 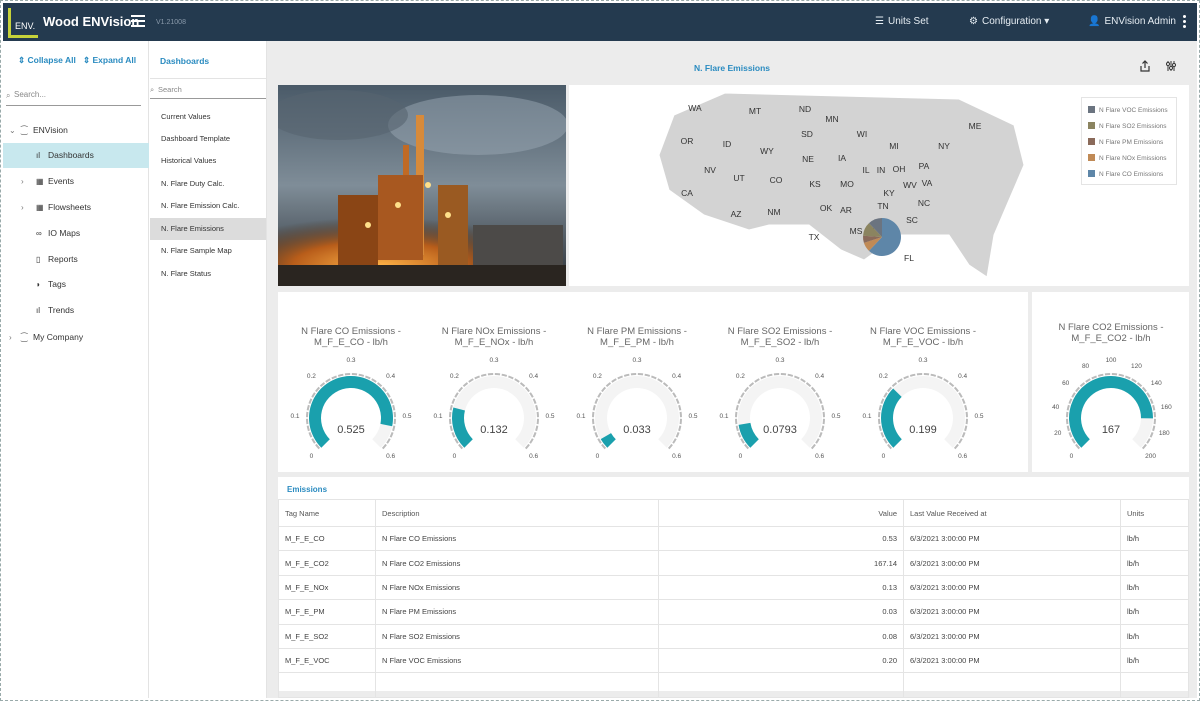 I want to click on more-options-icon, so click(x=1185, y=22).